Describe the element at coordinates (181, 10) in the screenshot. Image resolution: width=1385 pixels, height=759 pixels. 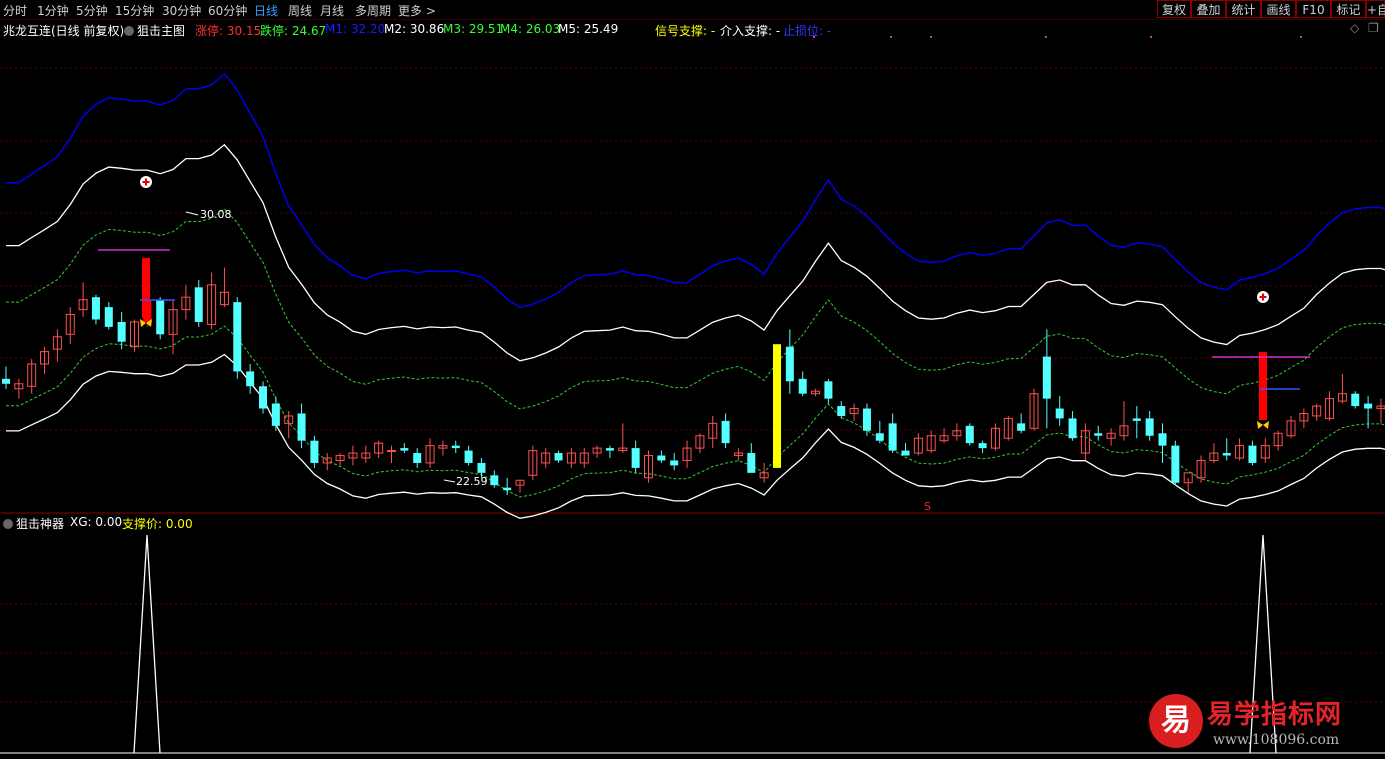
I see `period-tab-4: 30分钟` at that location.